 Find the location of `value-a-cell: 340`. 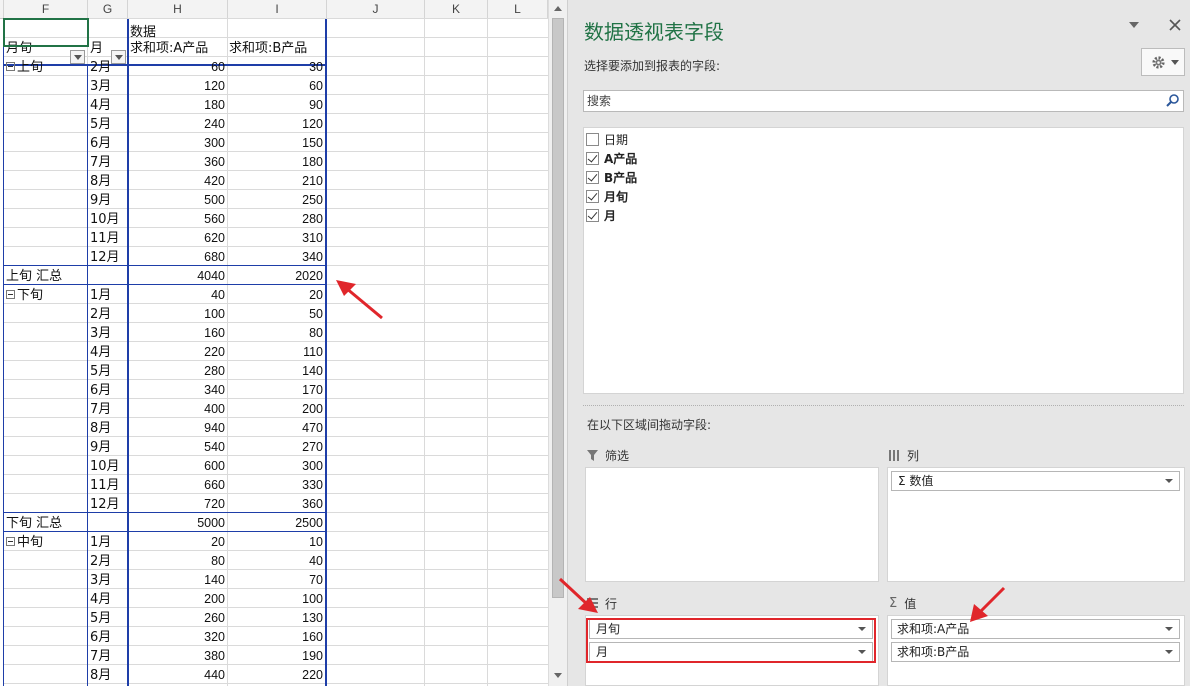

value-a-cell: 340 is located at coordinates (177, 390).